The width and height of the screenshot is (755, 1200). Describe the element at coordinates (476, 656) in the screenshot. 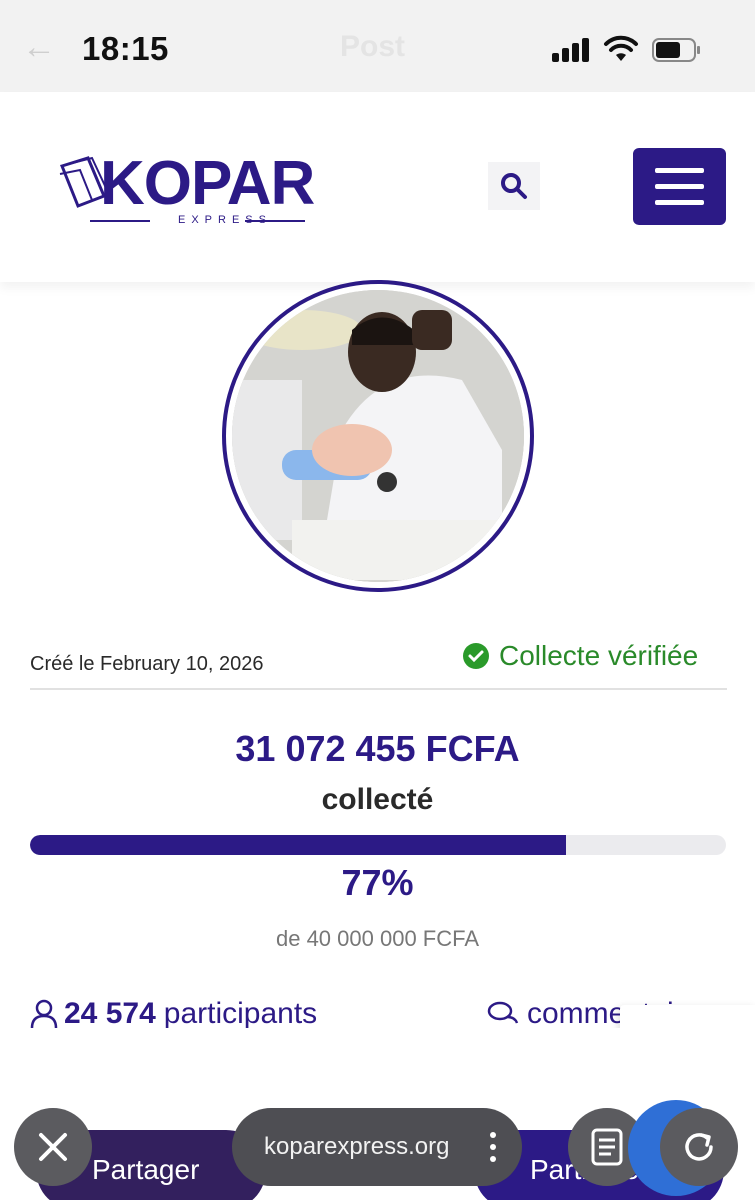

I see `check-circle-icon` at that location.